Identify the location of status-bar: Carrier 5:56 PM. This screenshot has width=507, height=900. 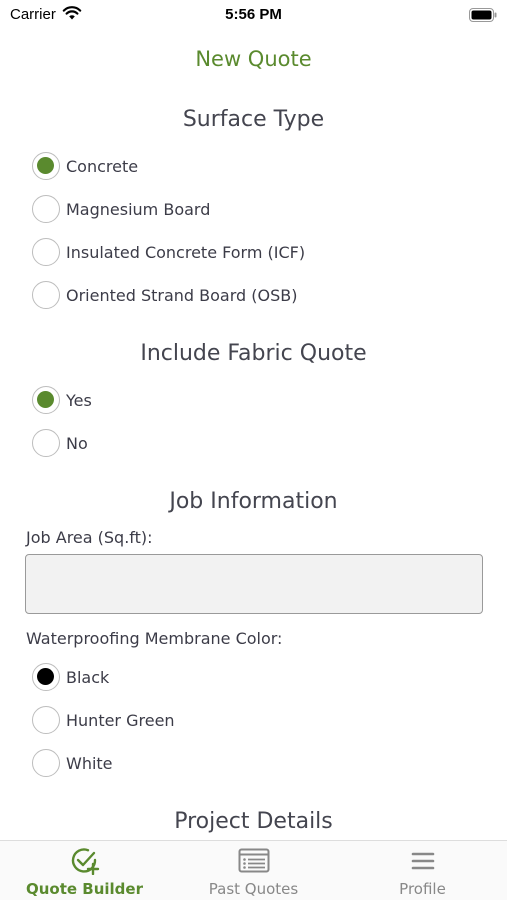
(253, 15).